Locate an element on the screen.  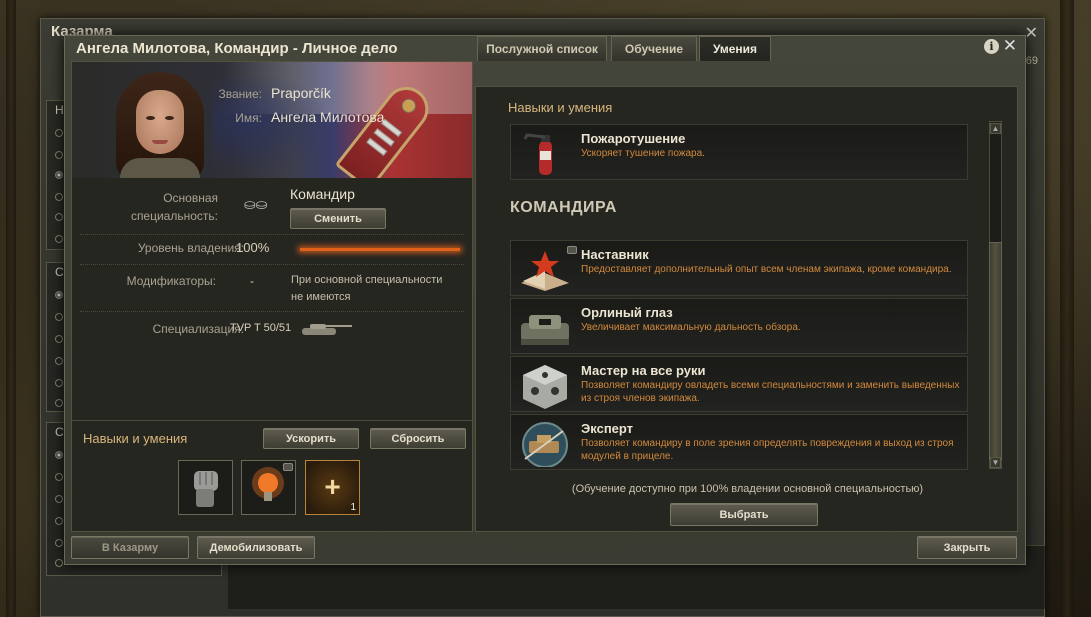
skills-title: Навыки и умения is located at coordinates (135, 438).